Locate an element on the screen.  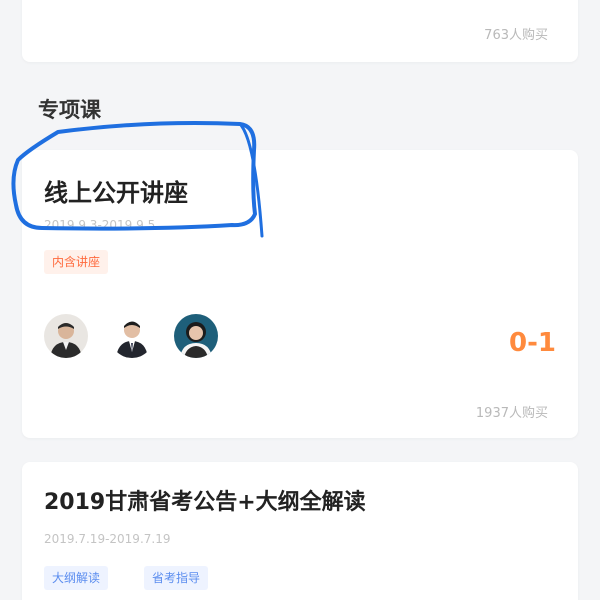
course-tag: 内含讲座 is located at coordinates (76, 262).